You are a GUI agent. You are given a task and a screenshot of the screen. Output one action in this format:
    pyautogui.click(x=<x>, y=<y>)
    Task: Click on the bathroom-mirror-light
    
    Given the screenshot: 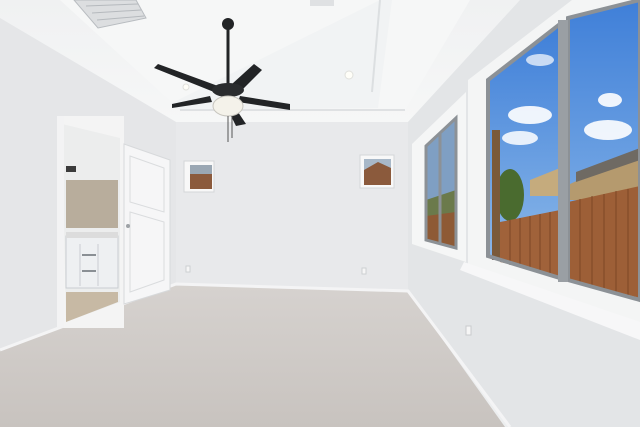 What is the action you would take?
    pyautogui.click(x=71, y=169)
    